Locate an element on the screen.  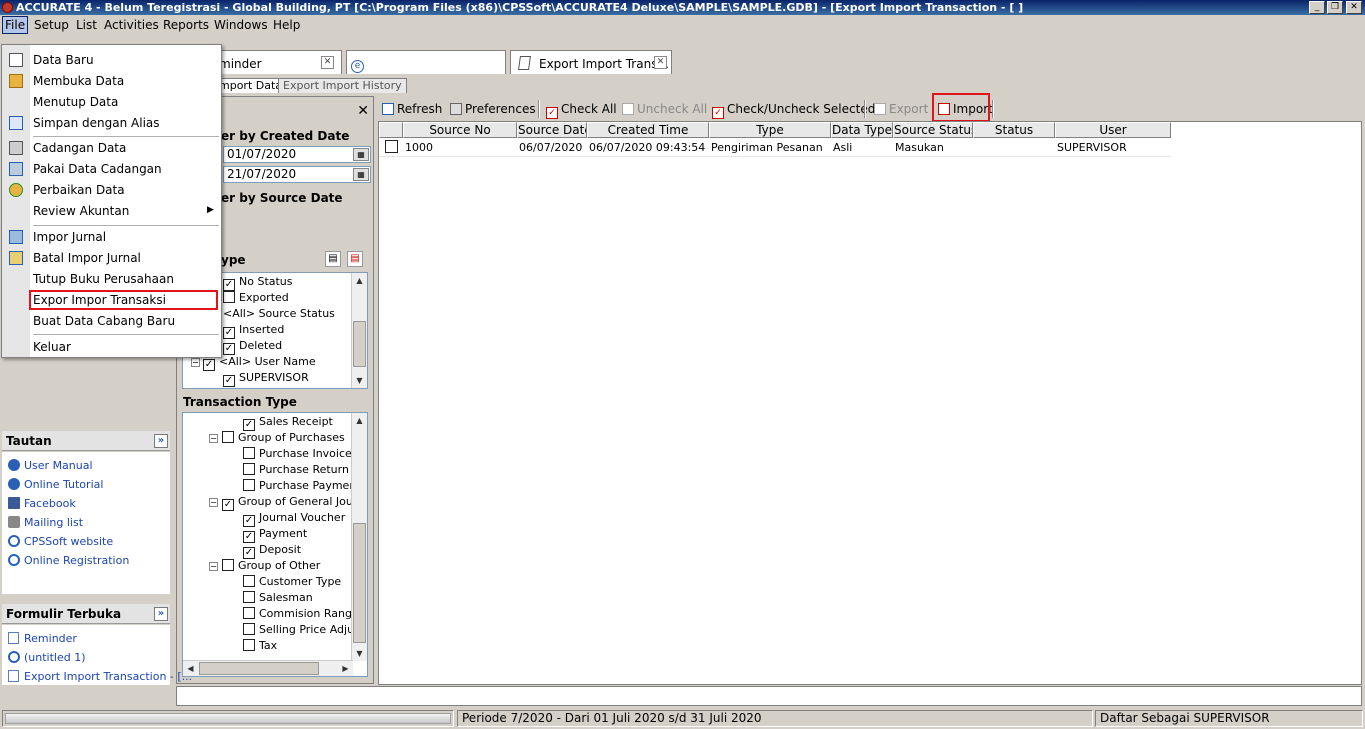
tab-close-icon: ✕ is located at coordinates (660, 62).